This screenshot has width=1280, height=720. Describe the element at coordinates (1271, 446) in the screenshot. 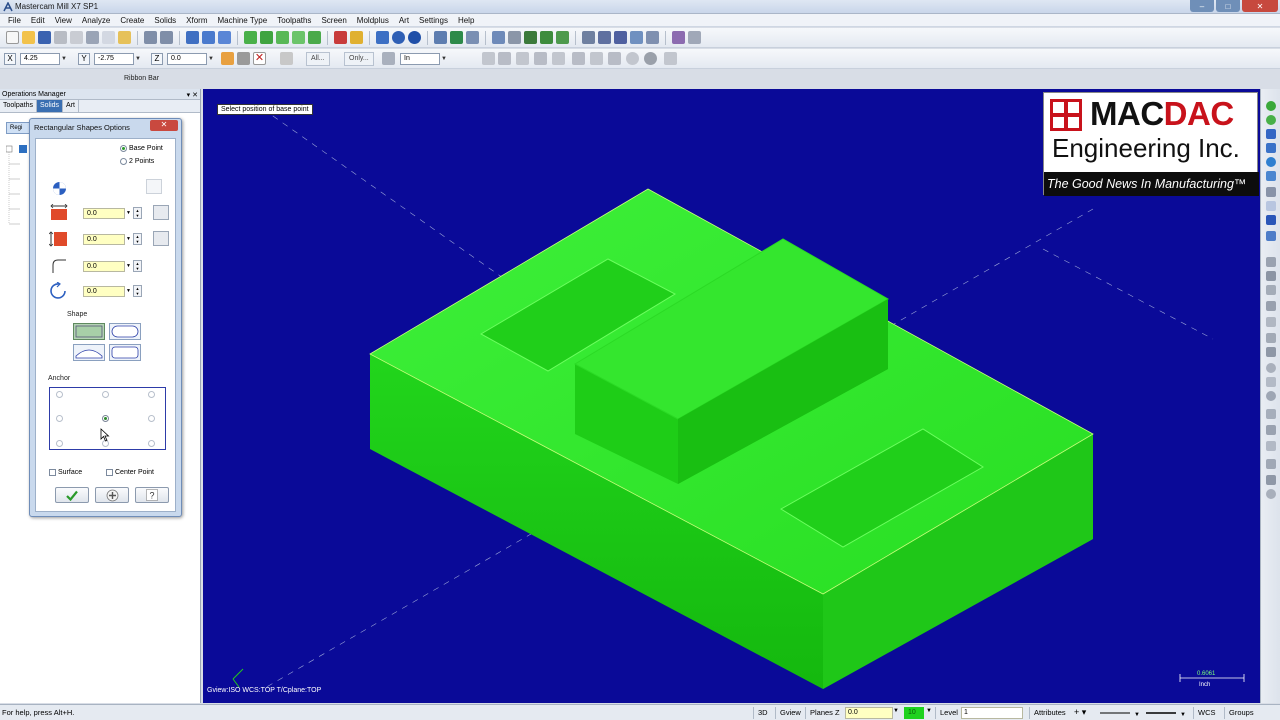

I see `rb-tool-13-icon` at that location.